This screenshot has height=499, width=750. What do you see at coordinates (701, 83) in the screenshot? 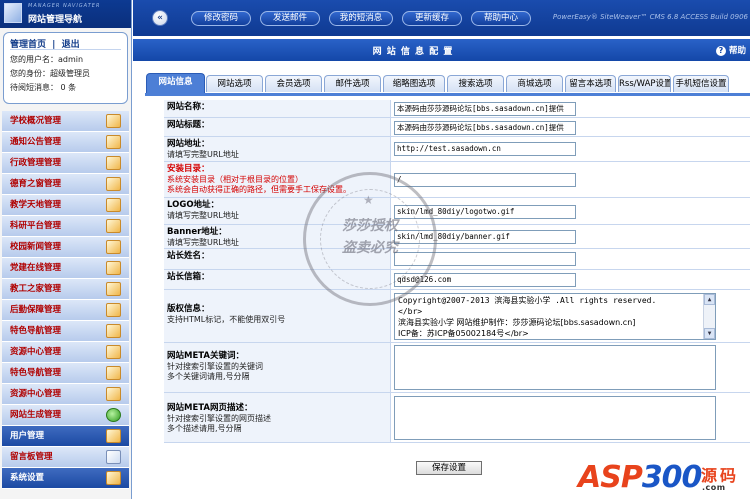
I see `tab-sms-settings: 手机短信设置` at bounding box center [701, 83].